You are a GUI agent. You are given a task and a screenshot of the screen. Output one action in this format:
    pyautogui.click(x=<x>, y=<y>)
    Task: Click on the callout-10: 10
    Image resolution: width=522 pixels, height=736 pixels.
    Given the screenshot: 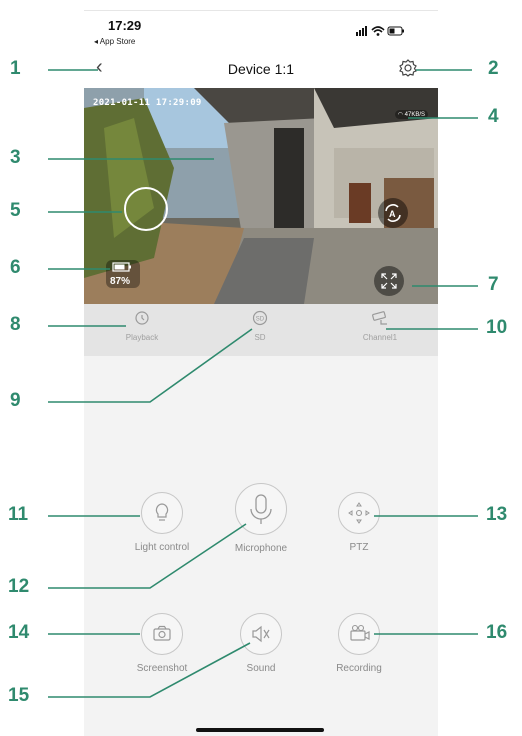 What is the action you would take?
    pyautogui.click(x=497, y=327)
    